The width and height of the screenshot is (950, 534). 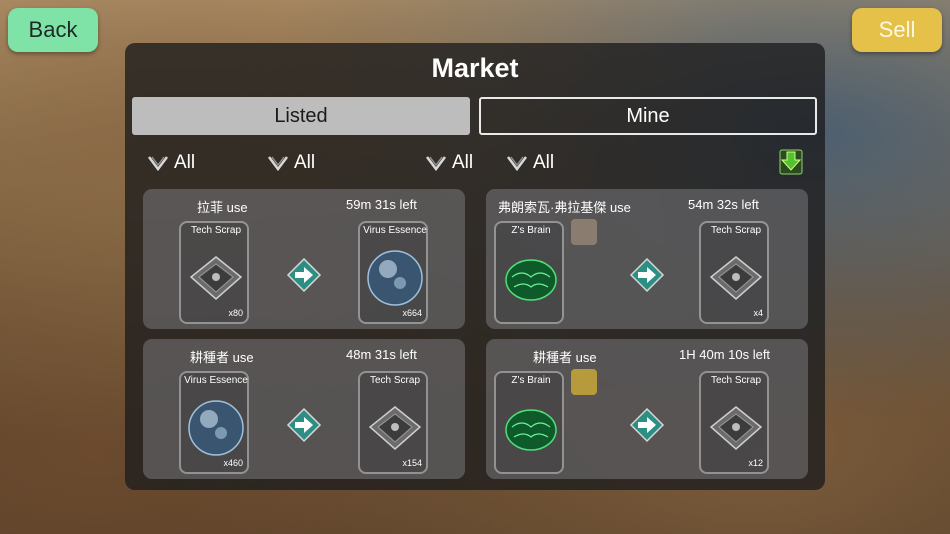 I want to click on get-item-slot: Virus Essence x664, so click(x=393, y=272).